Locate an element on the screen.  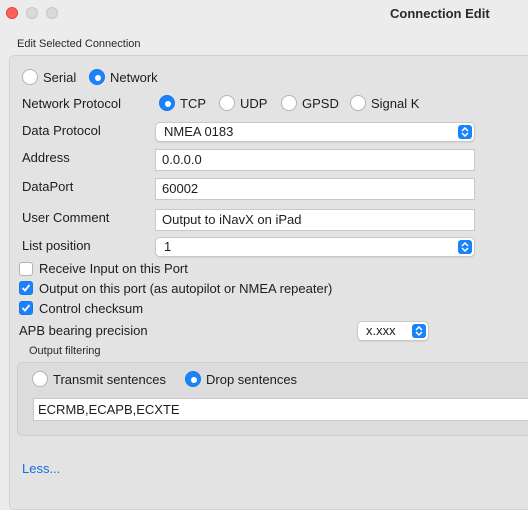
gpsd-label: GPSD is located at coordinates (320, 103).